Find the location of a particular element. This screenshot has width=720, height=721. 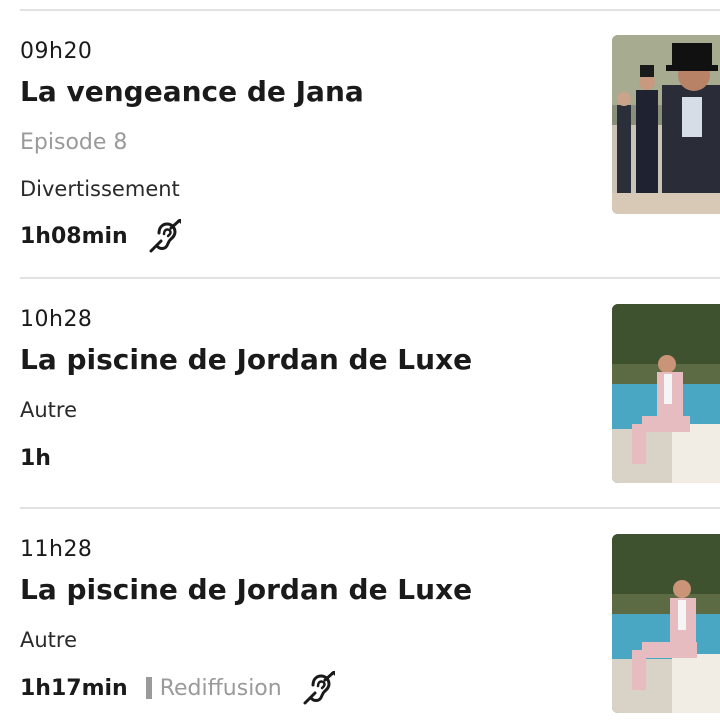

program-duration: 1h17min is located at coordinates (74, 688).